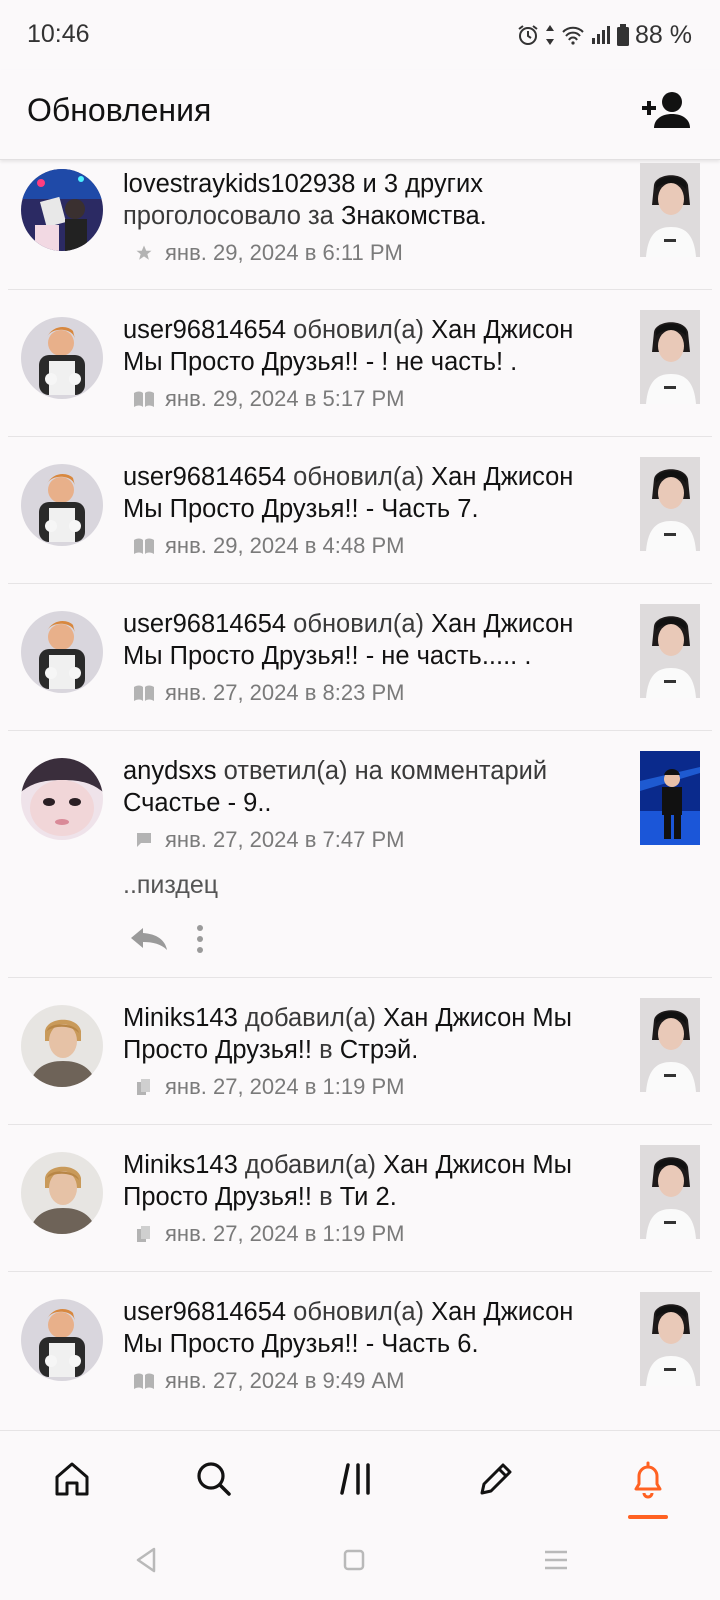  I want to click on alarm-icon, so click(528, 35).